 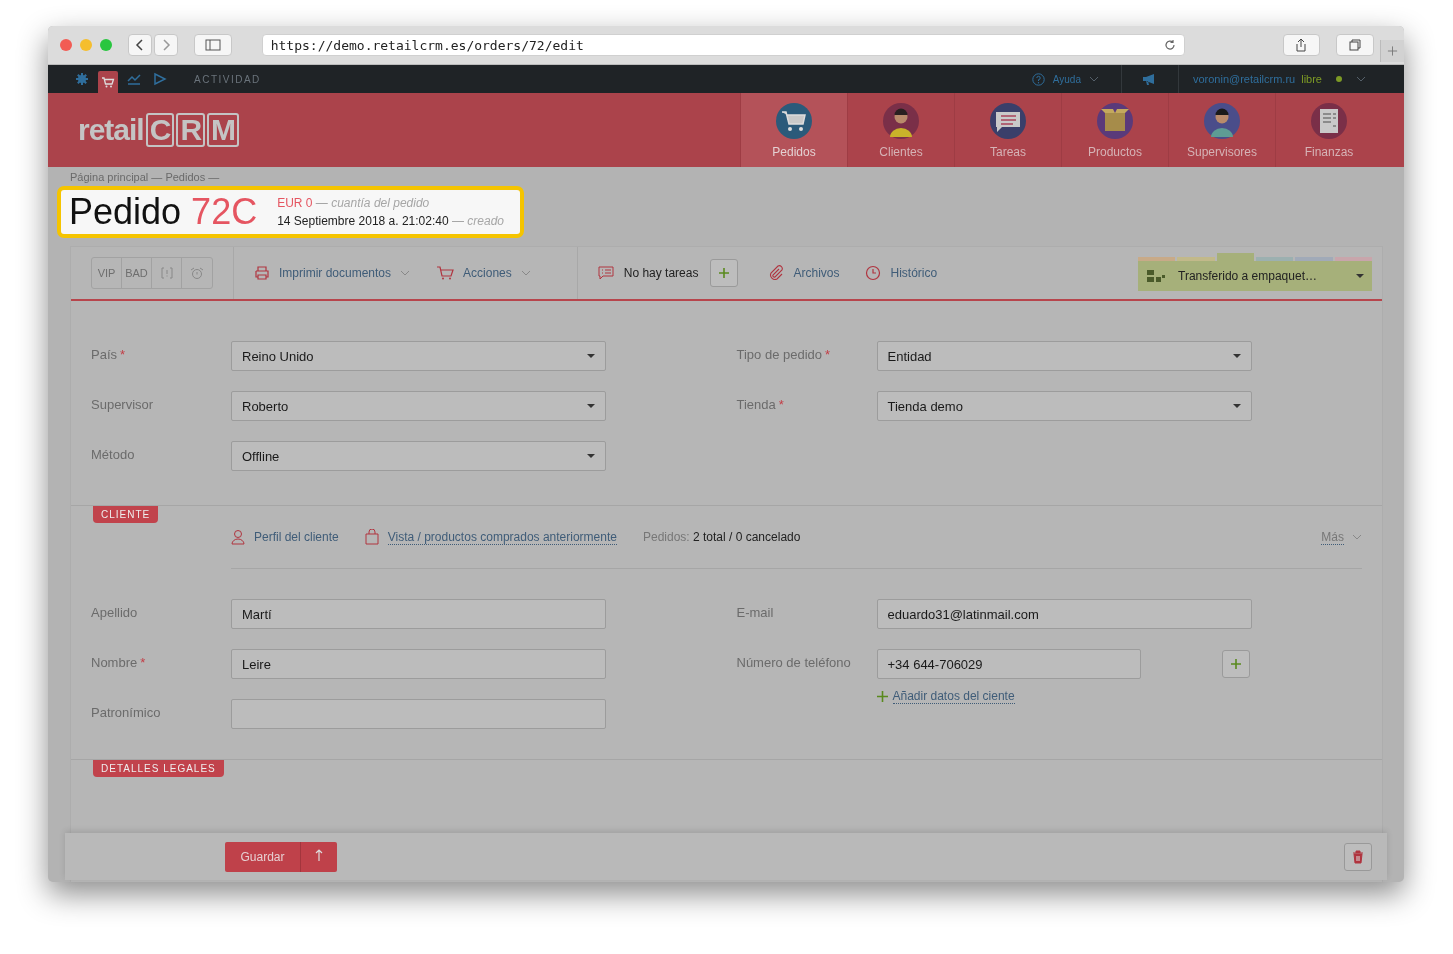 I want to click on sidebar-button, so click(x=213, y=45).